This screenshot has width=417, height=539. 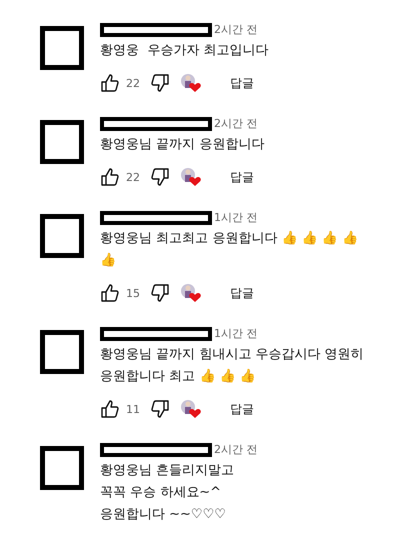 I want to click on comment-text: 황영웅님 끝까지 힘내시고 우승갑시다 영원히 응원합니다 최고 👍 👍 👍, so click(x=232, y=366).